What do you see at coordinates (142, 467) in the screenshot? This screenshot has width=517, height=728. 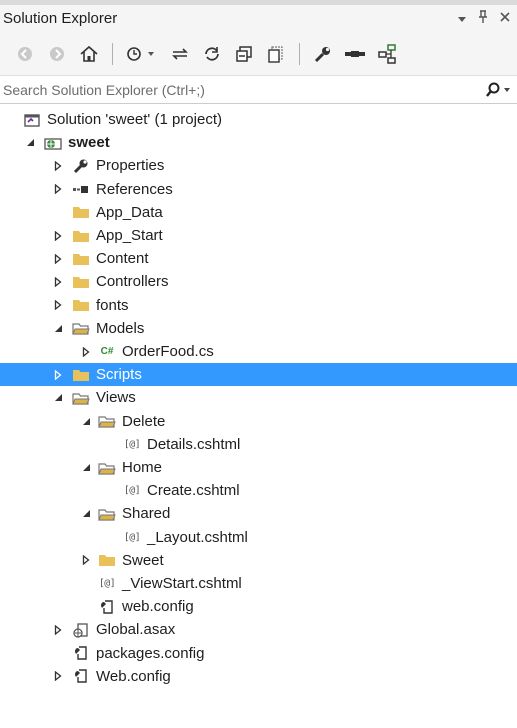 I see `tree-item-label: Home` at bounding box center [142, 467].